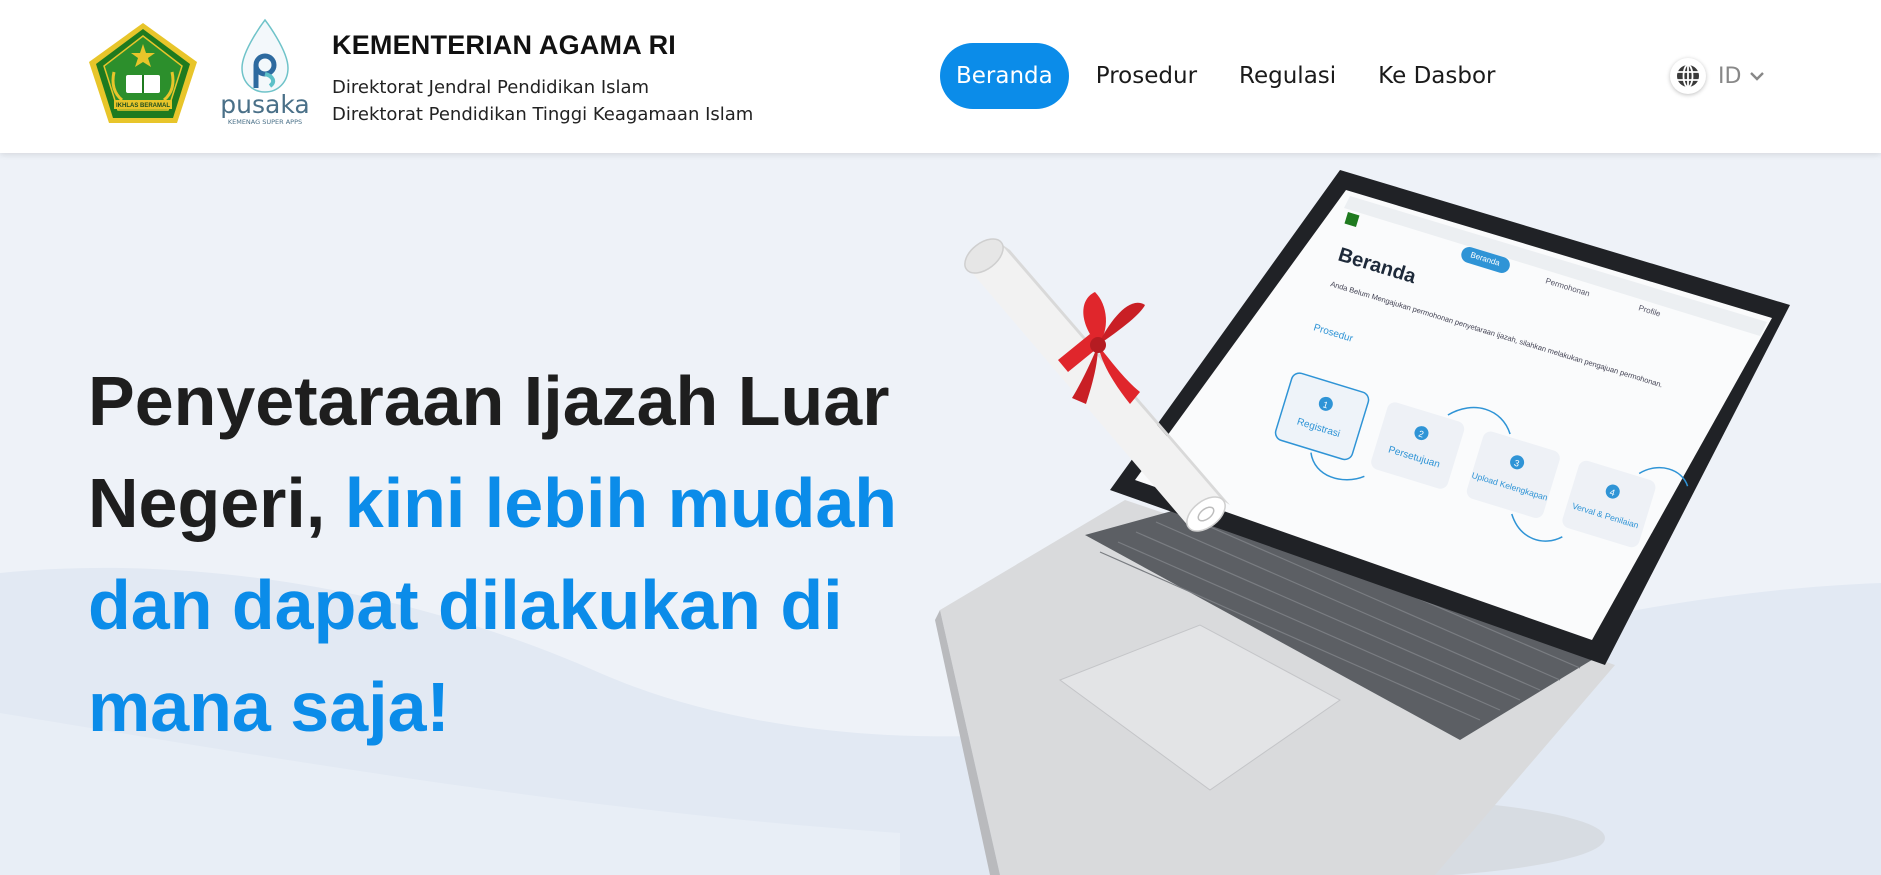  I want to click on nav-beranda: Beranda, so click(1004, 76).